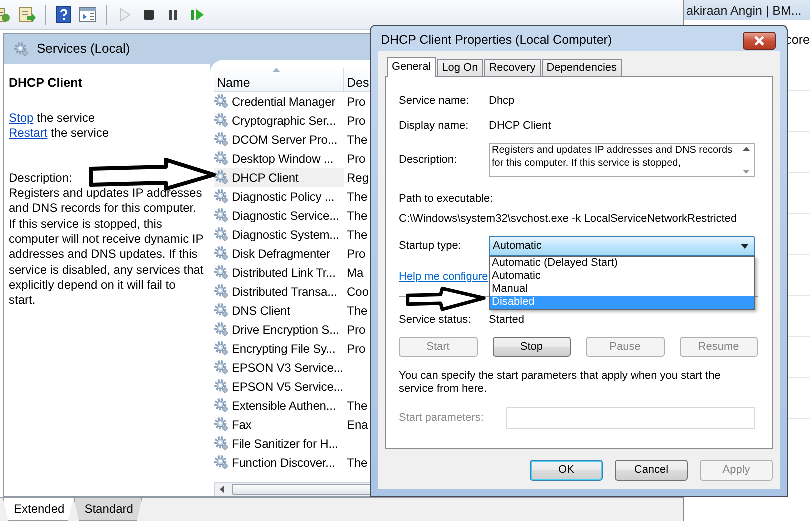  I want to click on dropdown-option: Automatic (Delayed Start), so click(622, 263).